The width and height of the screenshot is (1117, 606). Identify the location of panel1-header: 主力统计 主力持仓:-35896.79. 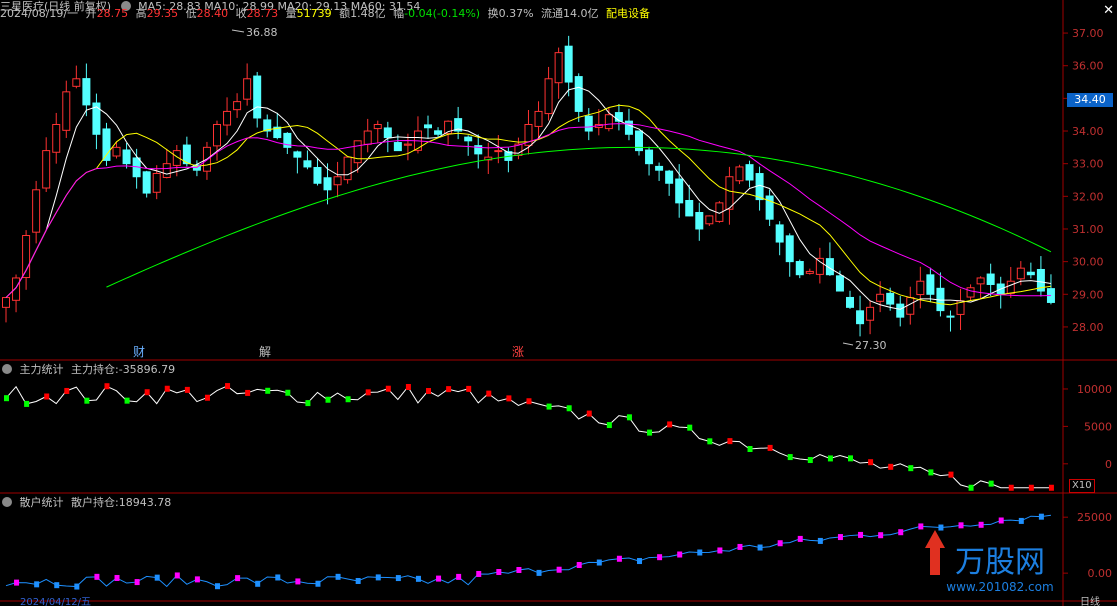
(89, 370).